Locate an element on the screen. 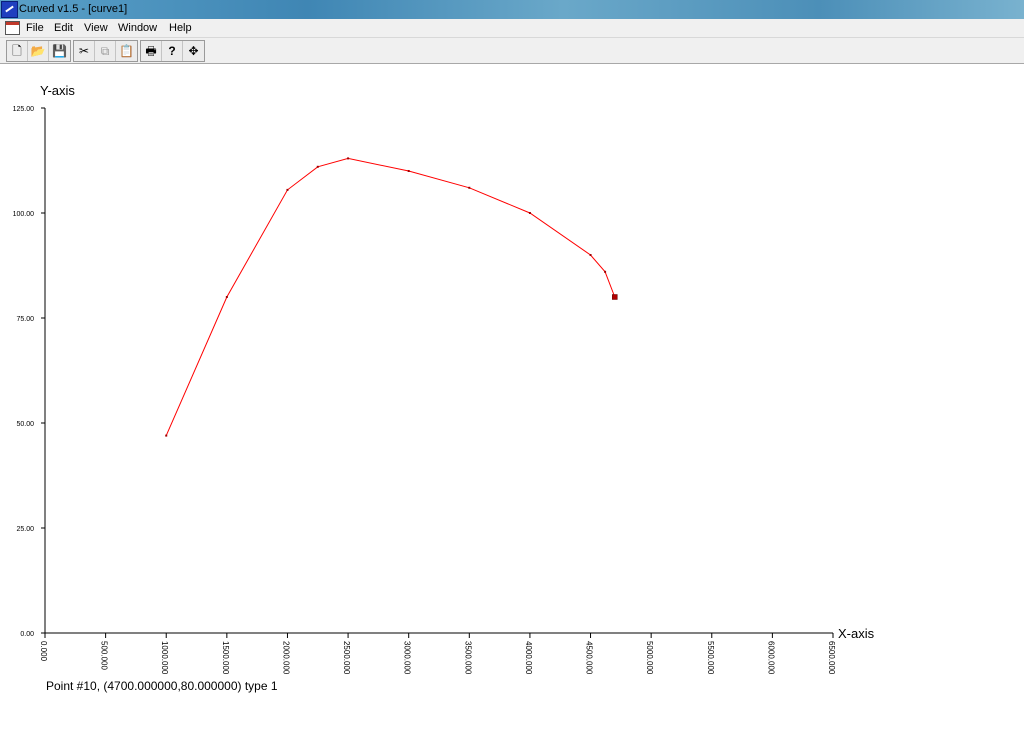 The image size is (1024, 747). x-tick-label: 5500.000 is located at coordinates (710, 657).